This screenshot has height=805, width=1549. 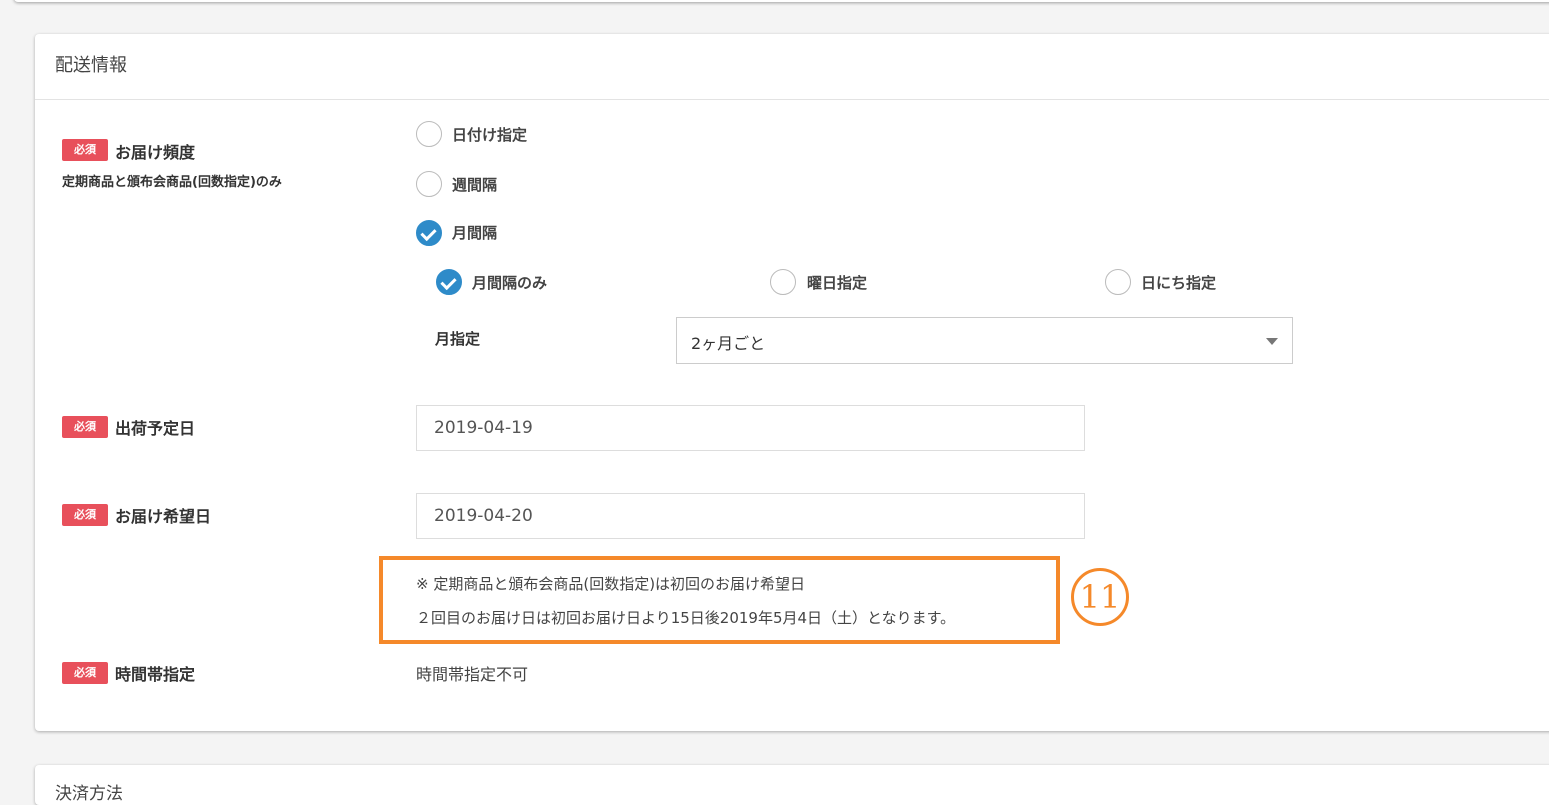 What do you see at coordinates (750, 428) in the screenshot?
I see `ship-date-input` at bounding box center [750, 428].